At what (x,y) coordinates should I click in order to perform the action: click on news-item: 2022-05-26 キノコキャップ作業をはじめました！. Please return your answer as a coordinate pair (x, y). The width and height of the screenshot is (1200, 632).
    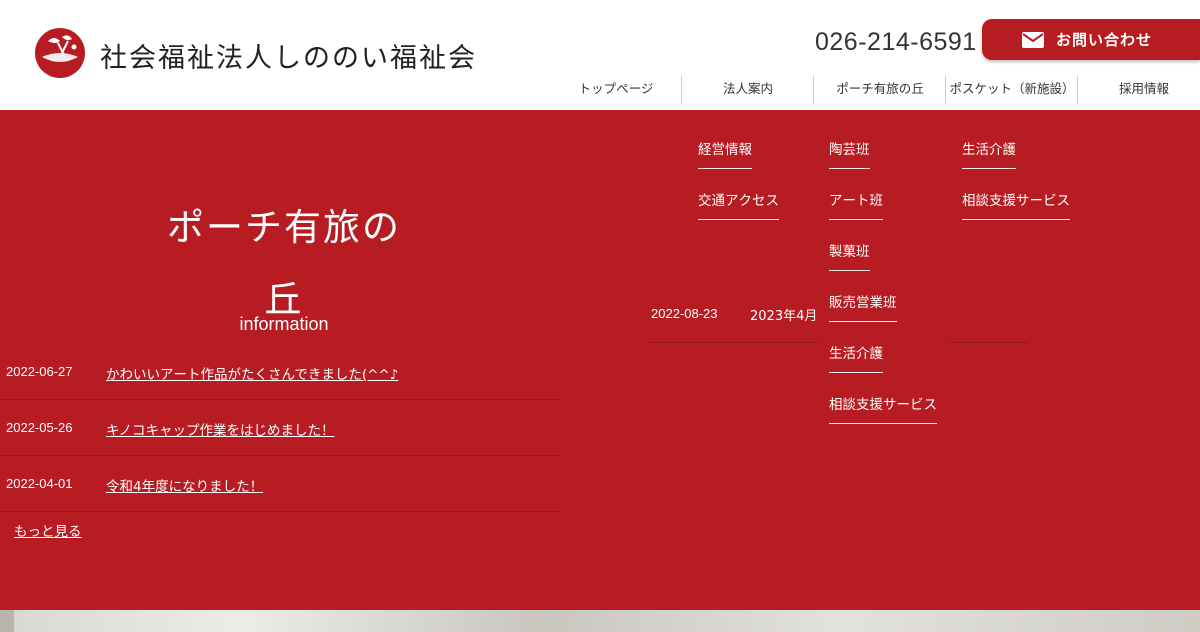
    Looking at the image, I should click on (280, 428).